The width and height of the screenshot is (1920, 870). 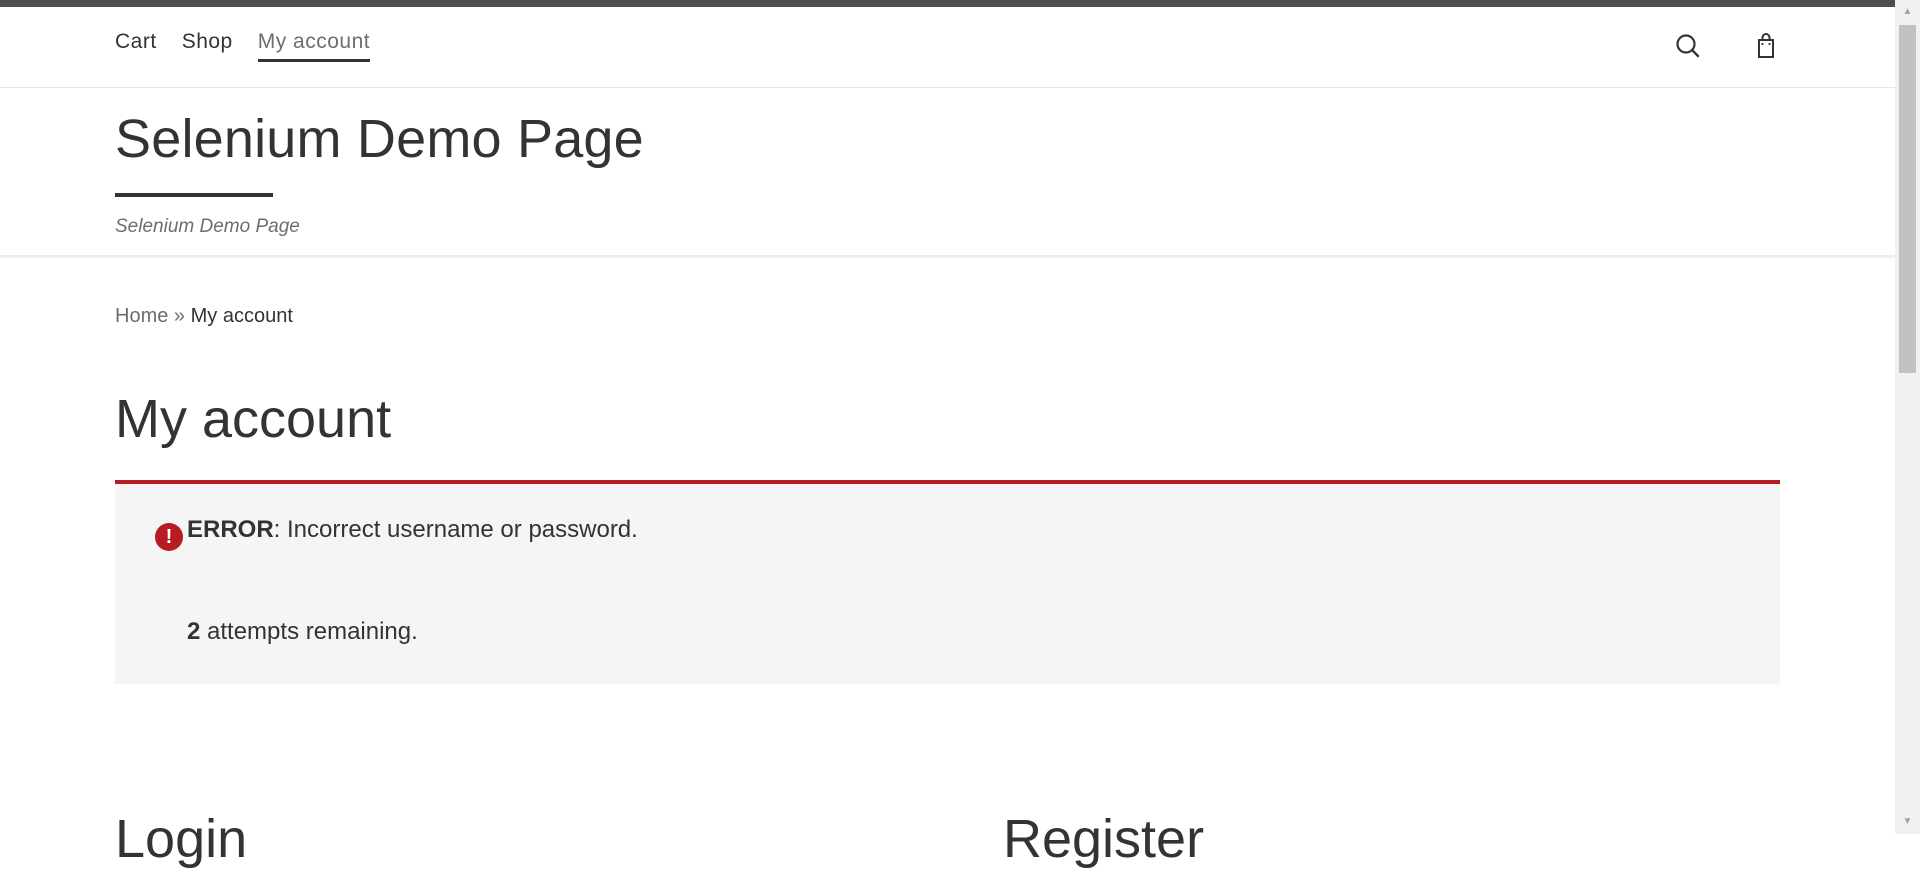 What do you see at coordinates (1907, 12) in the screenshot?
I see `scroll-up-arrow-icon: ▲` at bounding box center [1907, 12].